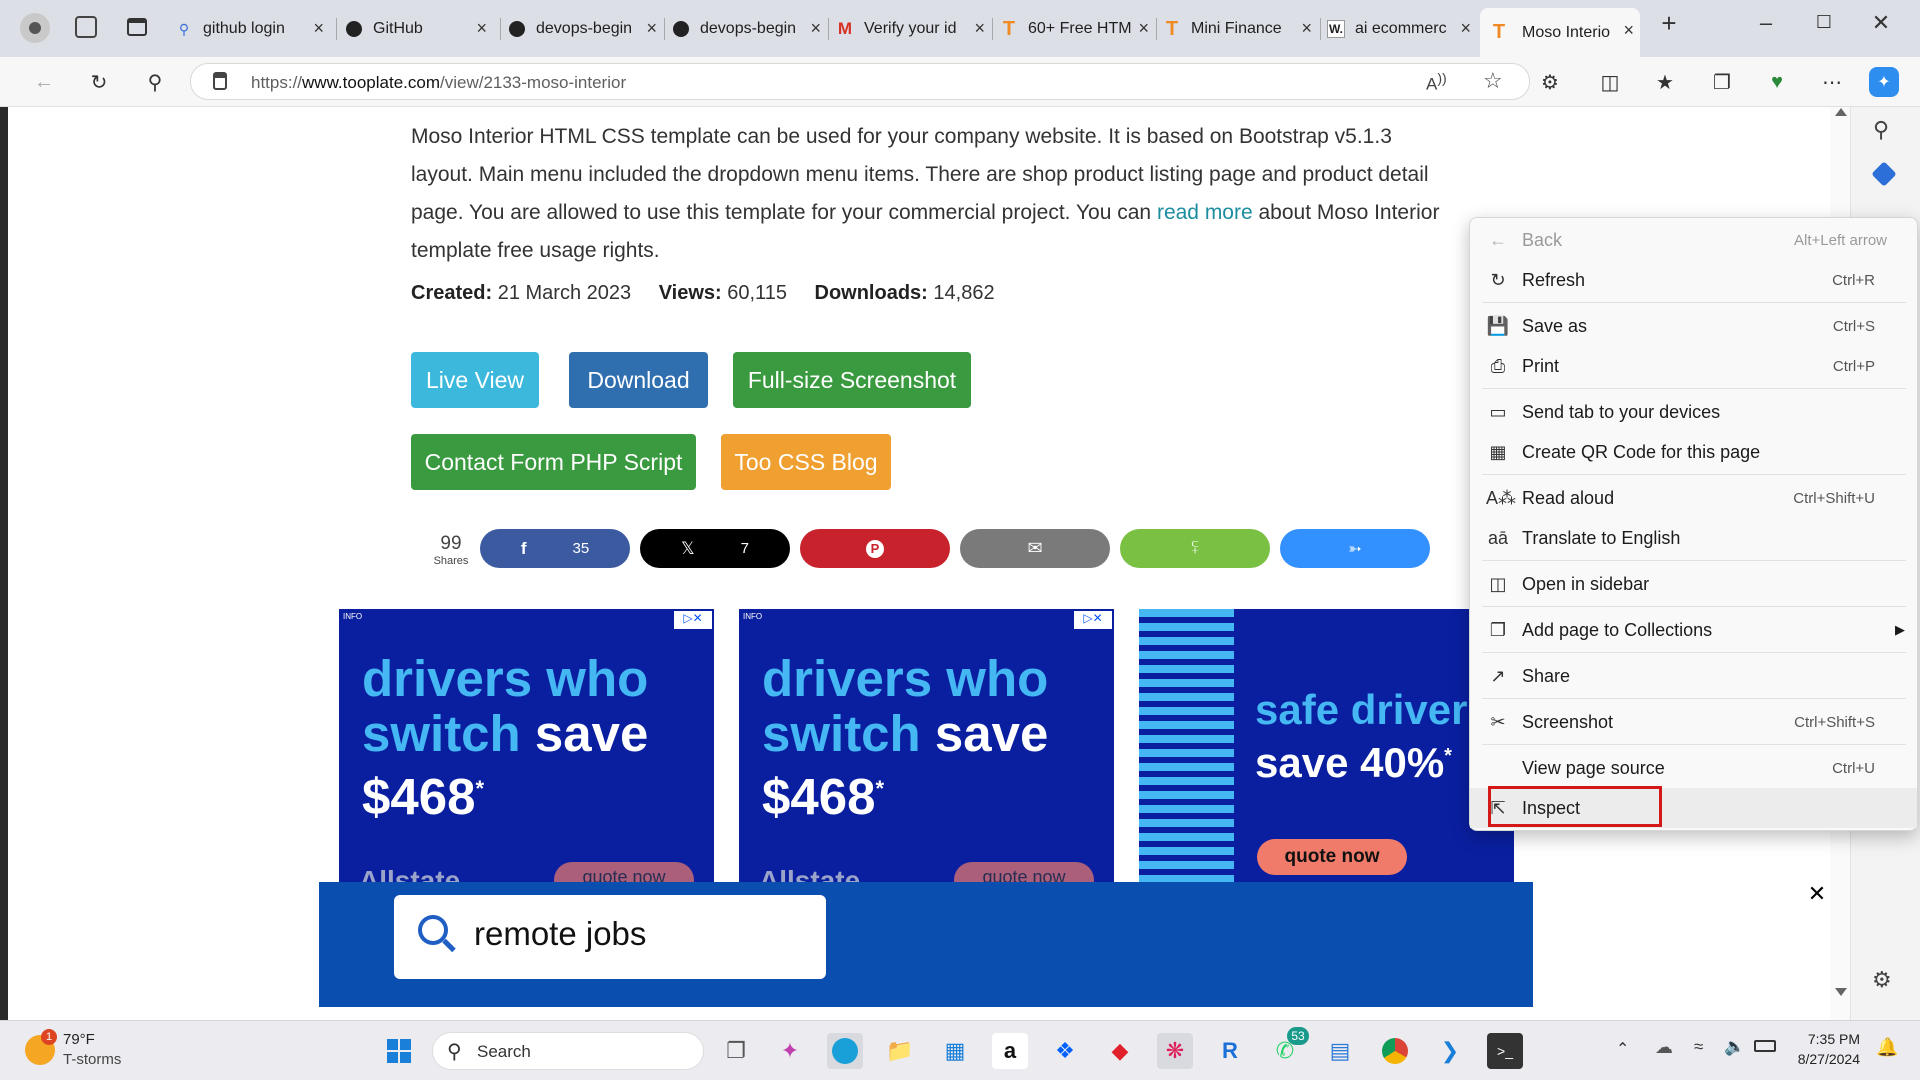  Describe the element at coordinates (900, 1051) in the screenshot. I see `file-explorer-icon: 📁` at that location.